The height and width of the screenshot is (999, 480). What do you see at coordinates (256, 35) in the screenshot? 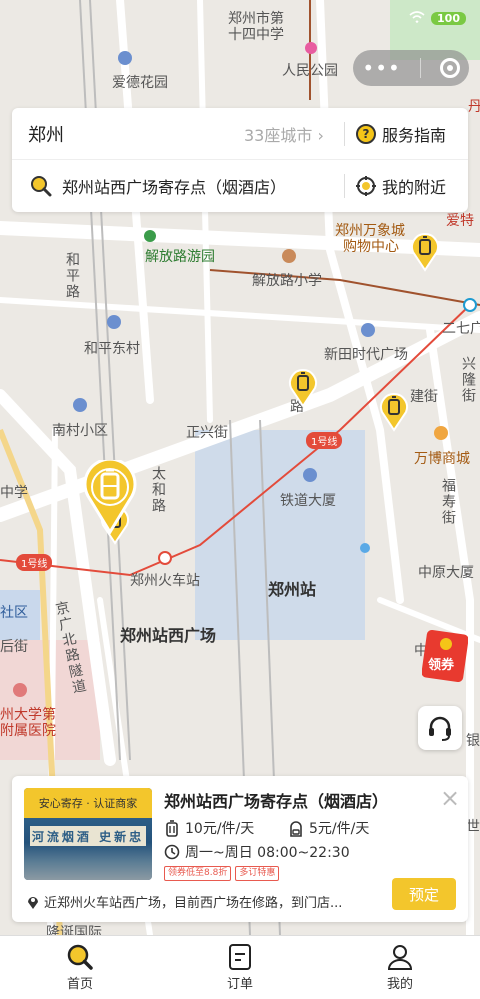
I see `map-label: 十四中学` at bounding box center [256, 35].